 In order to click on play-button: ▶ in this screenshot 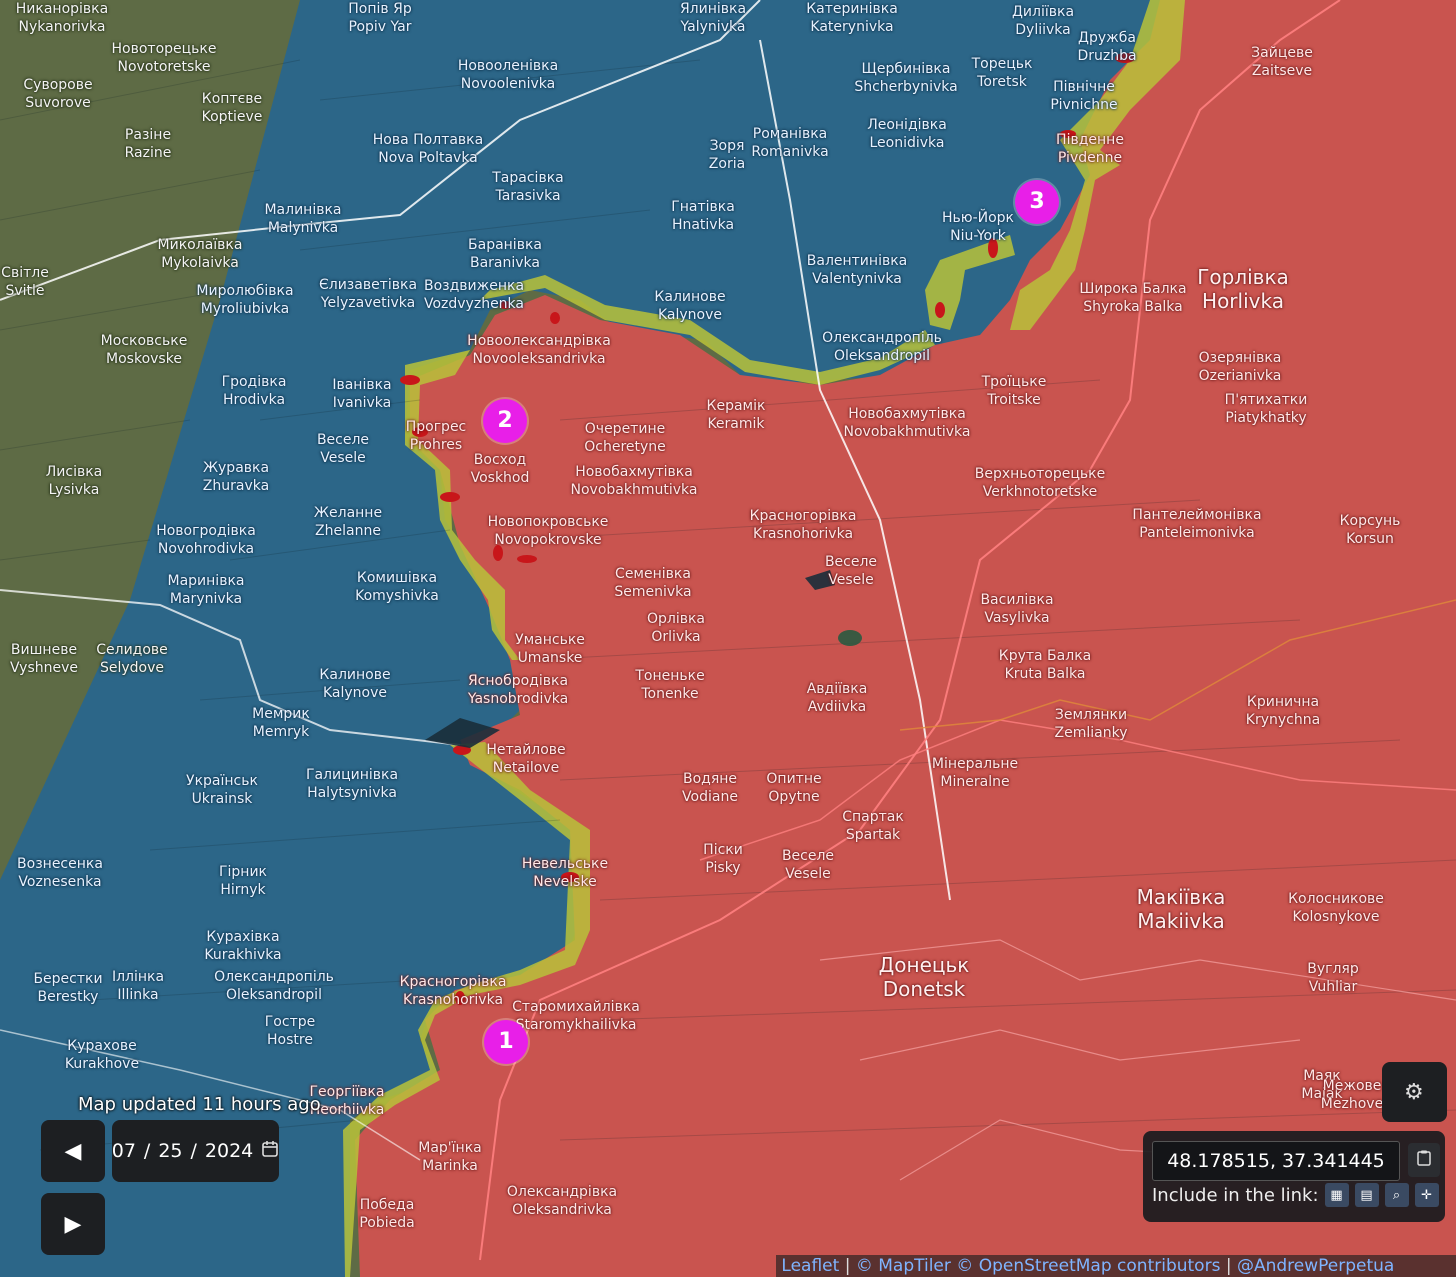, I will do `click(73, 1224)`.